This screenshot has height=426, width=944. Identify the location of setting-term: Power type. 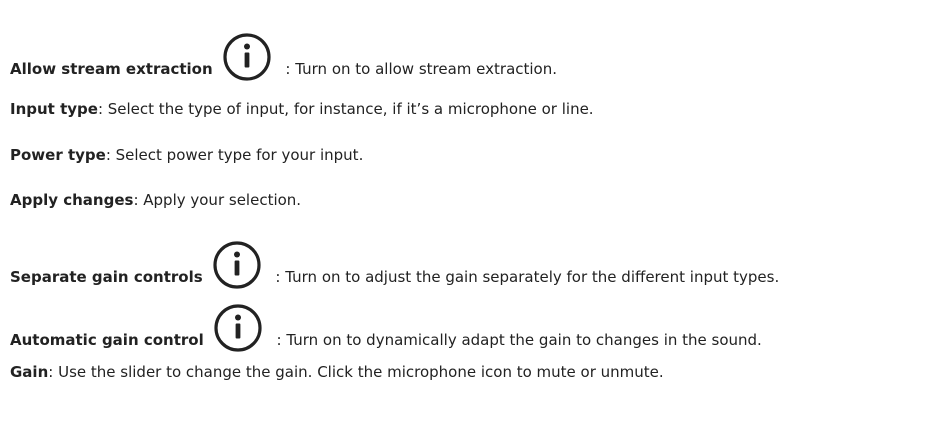
(58, 155).